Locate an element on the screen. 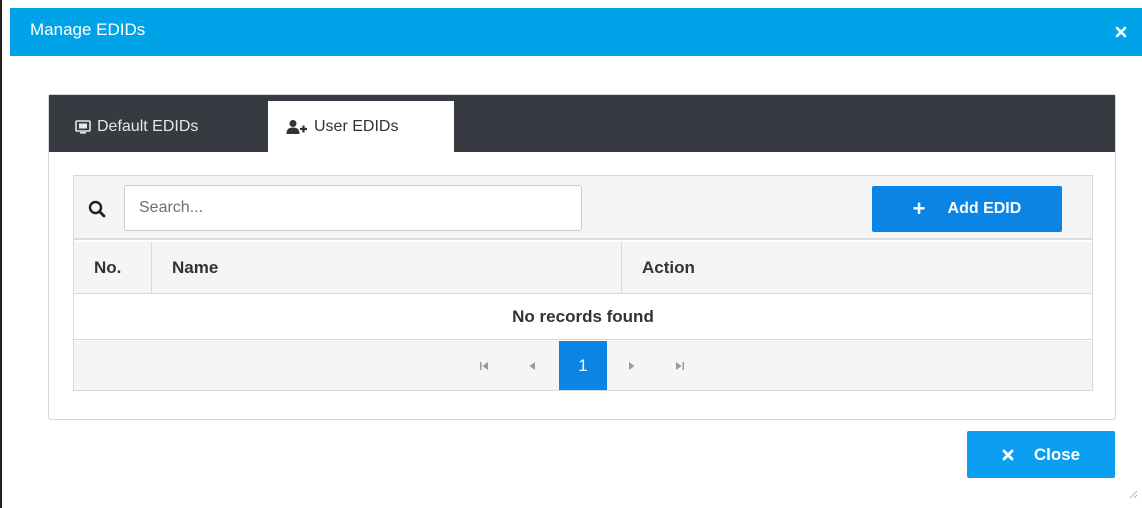 The height and width of the screenshot is (508, 1142). resize-handle-icon is located at coordinates (1133, 495).